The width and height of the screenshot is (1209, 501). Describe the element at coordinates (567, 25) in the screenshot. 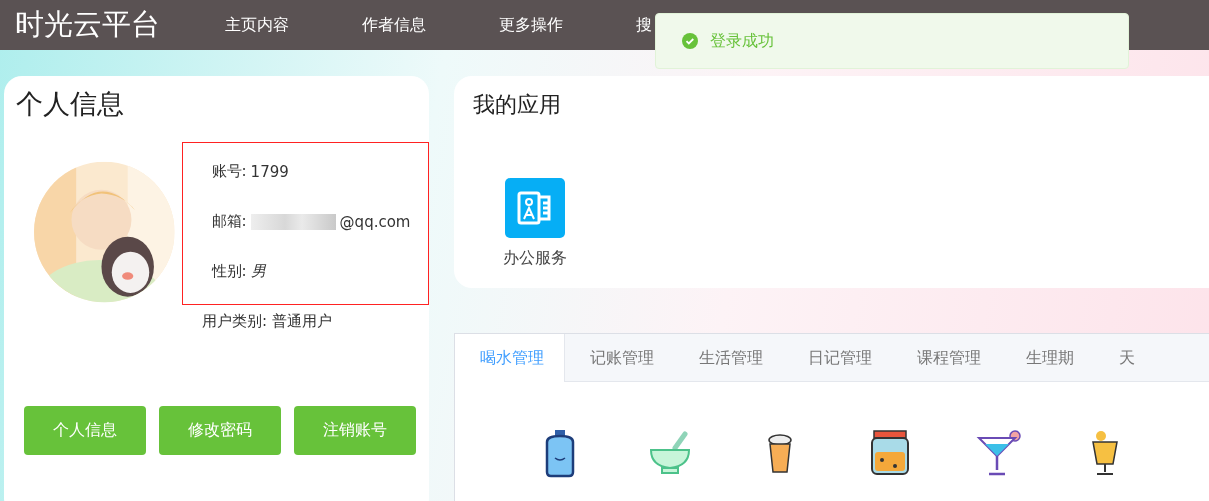

I see `nav-link: 更多操作` at that location.